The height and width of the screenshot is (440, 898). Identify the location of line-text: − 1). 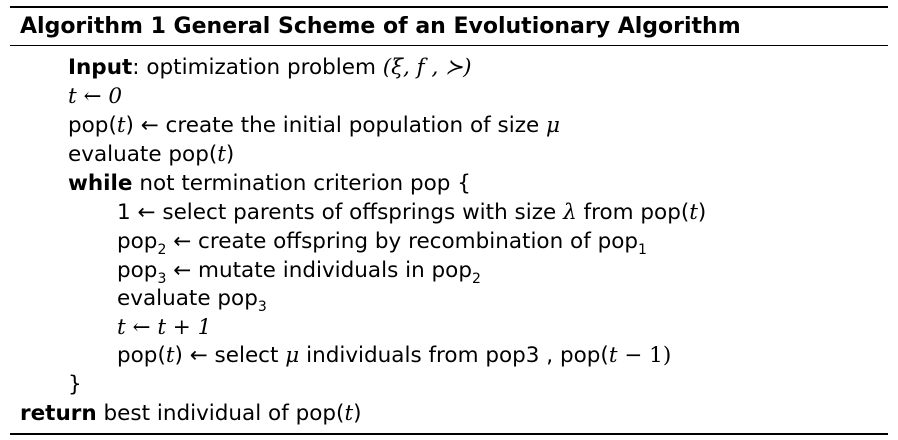
(644, 355).